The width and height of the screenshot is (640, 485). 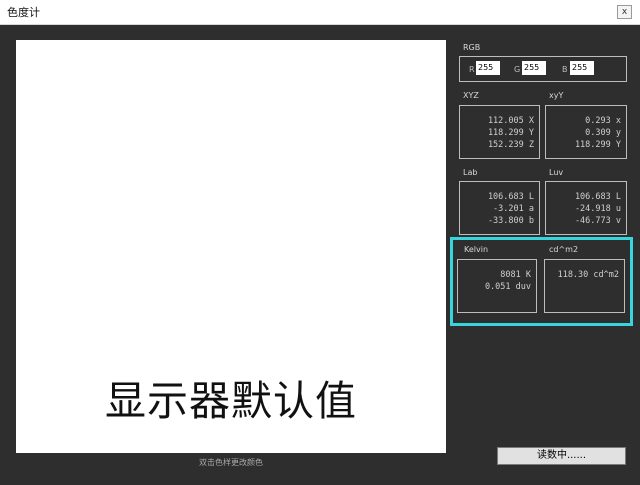 I want to click on title-bar: 色度计 x, so click(x=320, y=12).